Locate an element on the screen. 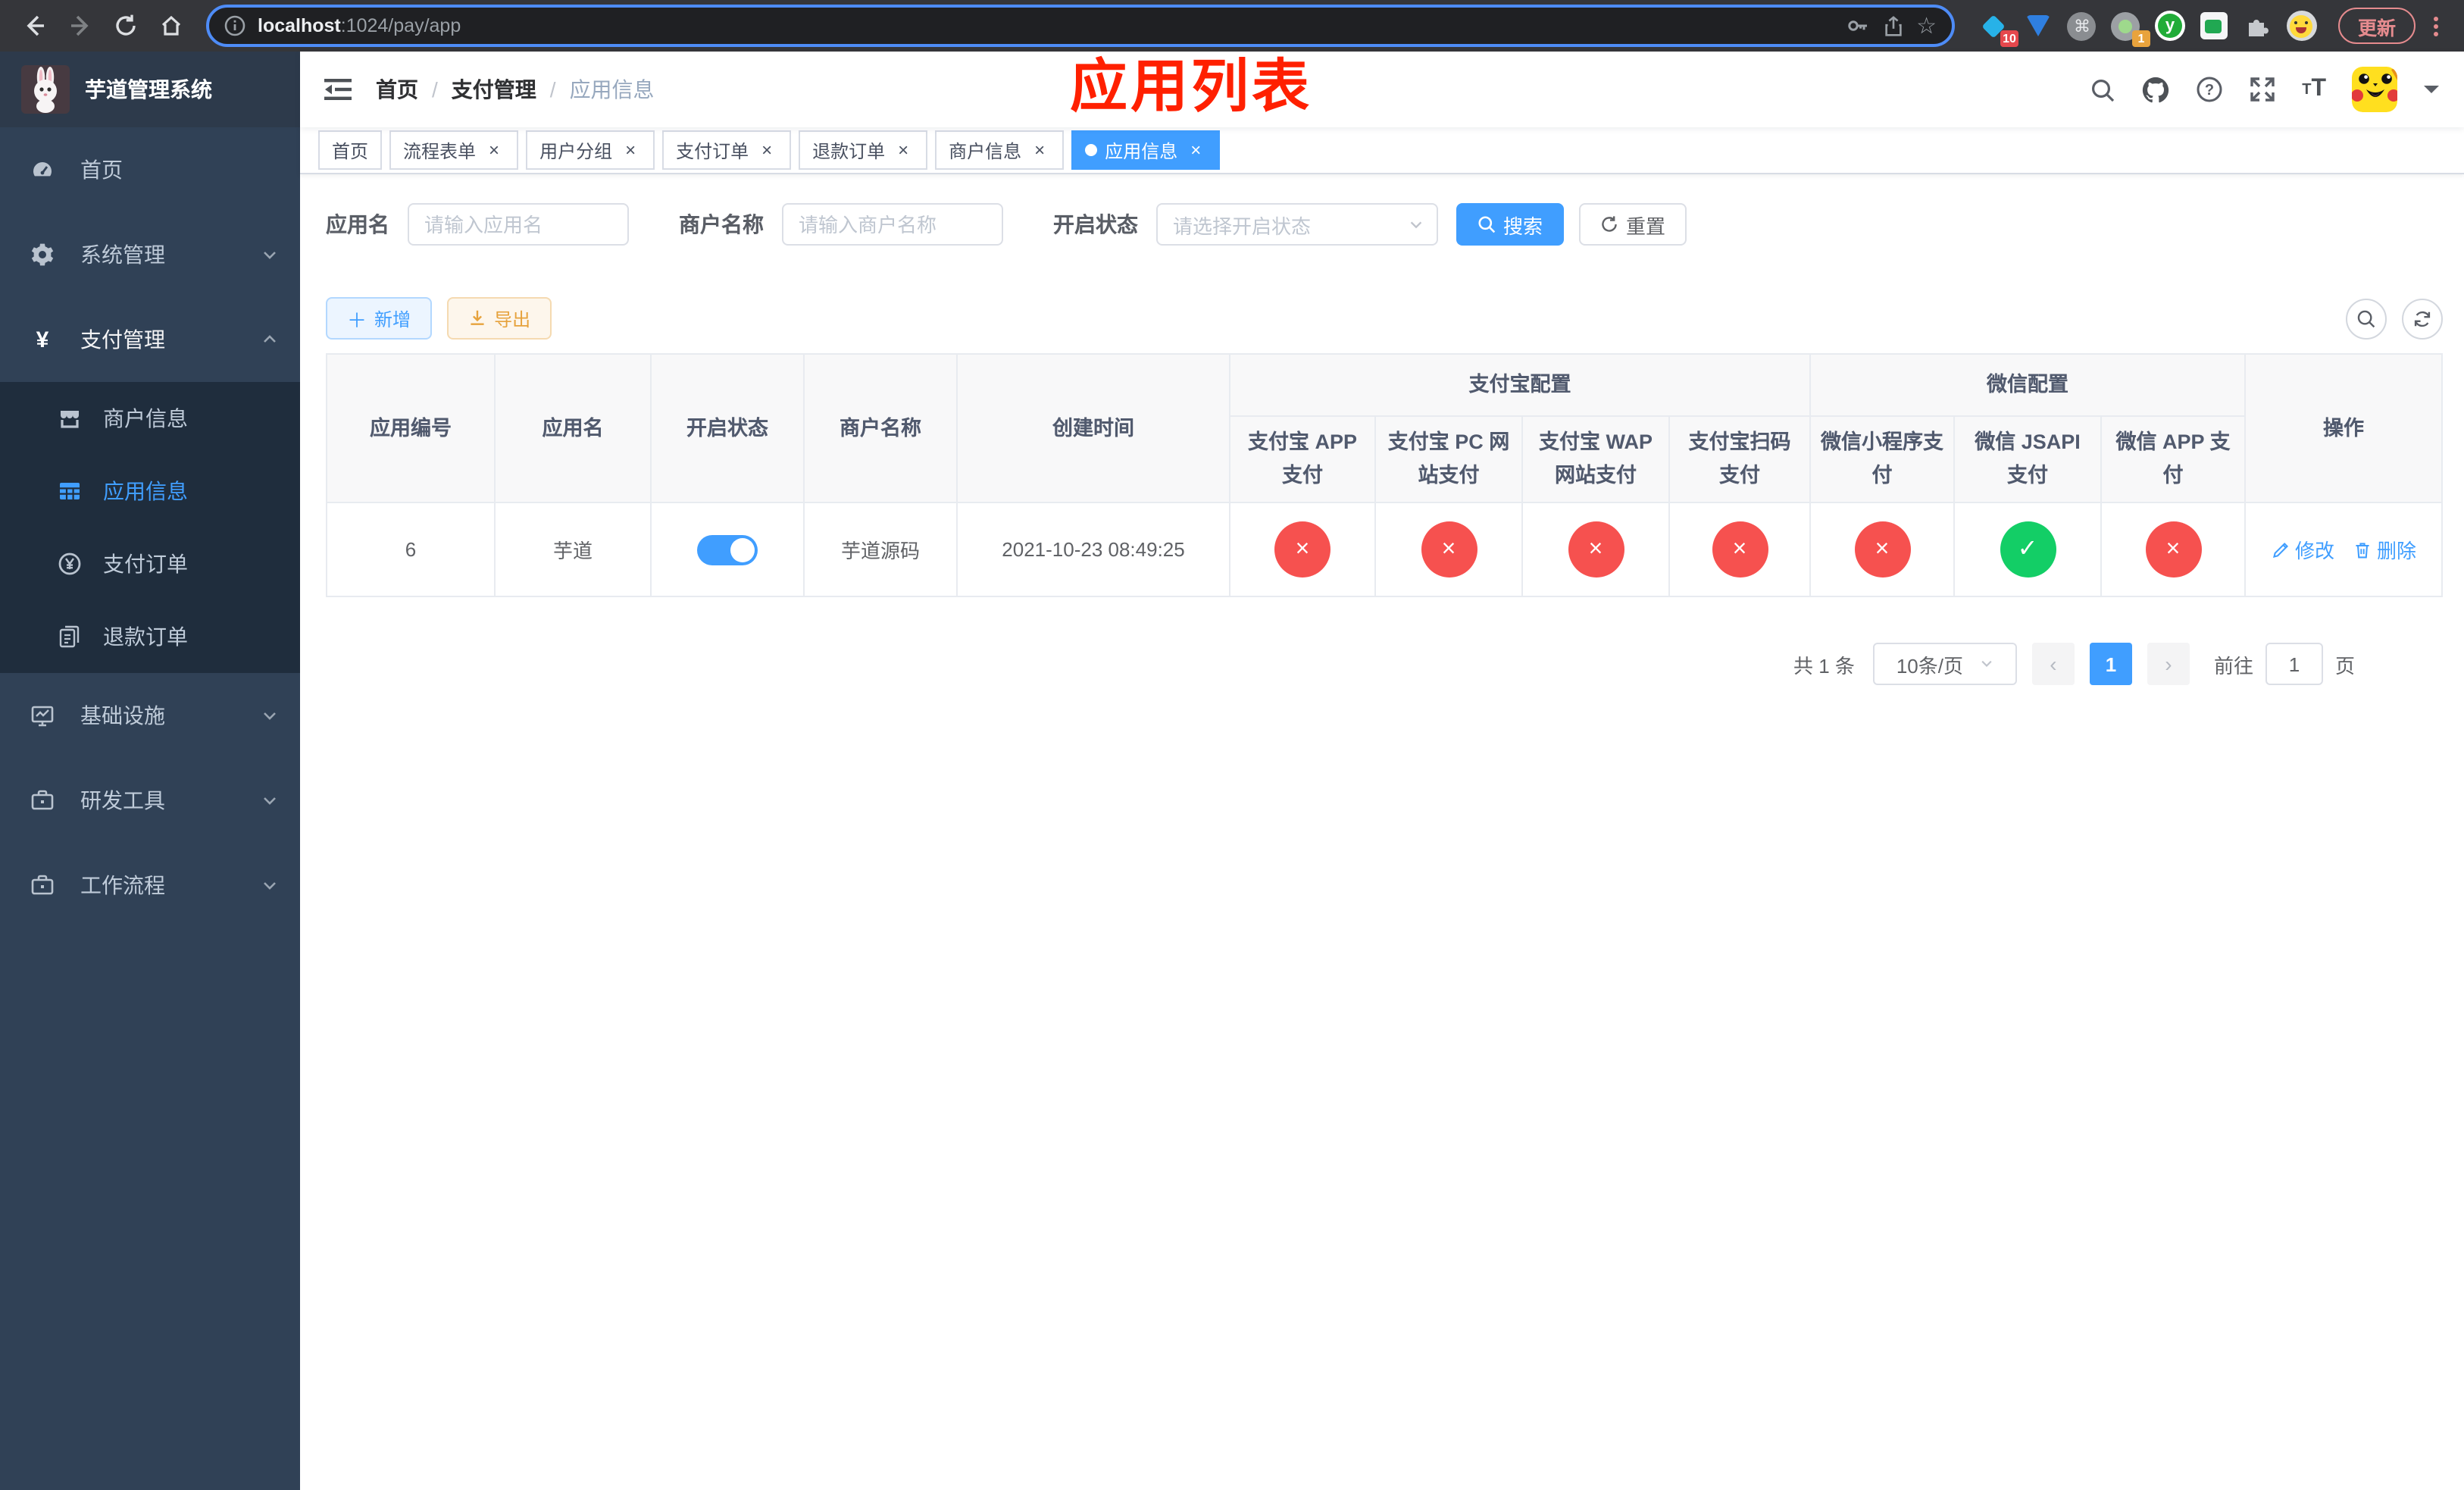  col-created: 创建时间 is located at coordinates (1093, 428).